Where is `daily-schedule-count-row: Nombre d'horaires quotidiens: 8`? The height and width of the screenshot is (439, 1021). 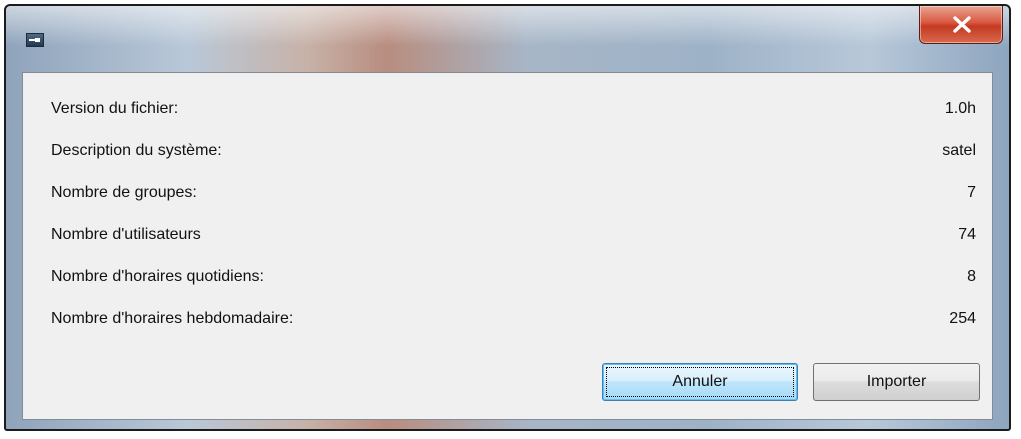 daily-schedule-count-row: Nombre d'horaires quotidiens: 8 is located at coordinates (507, 277).